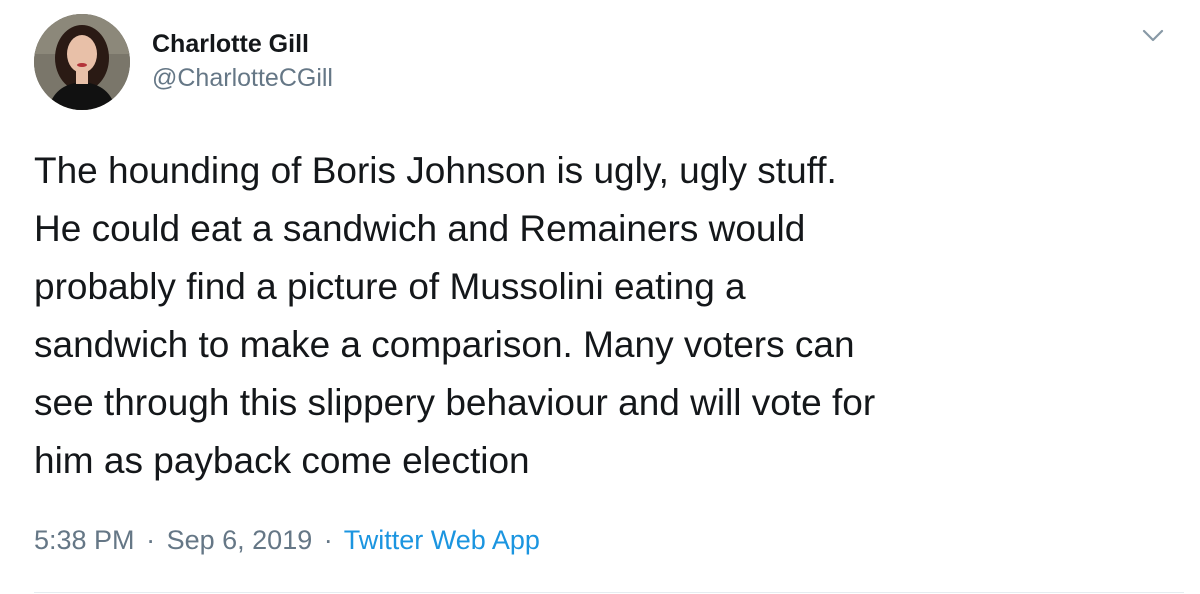 The image size is (1200, 594). I want to click on avatar, so click(82, 62).